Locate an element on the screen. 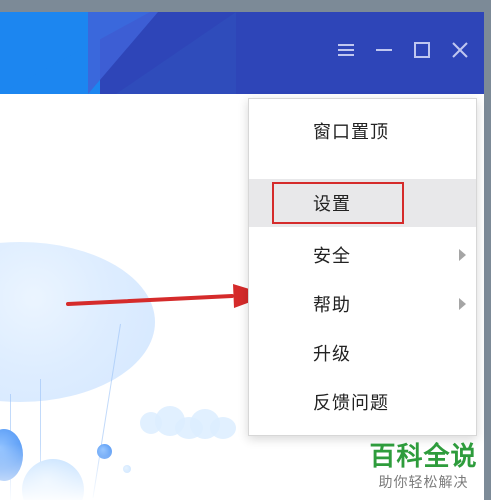  menu-item-label: 帮助 is located at coordinates (332, 305).